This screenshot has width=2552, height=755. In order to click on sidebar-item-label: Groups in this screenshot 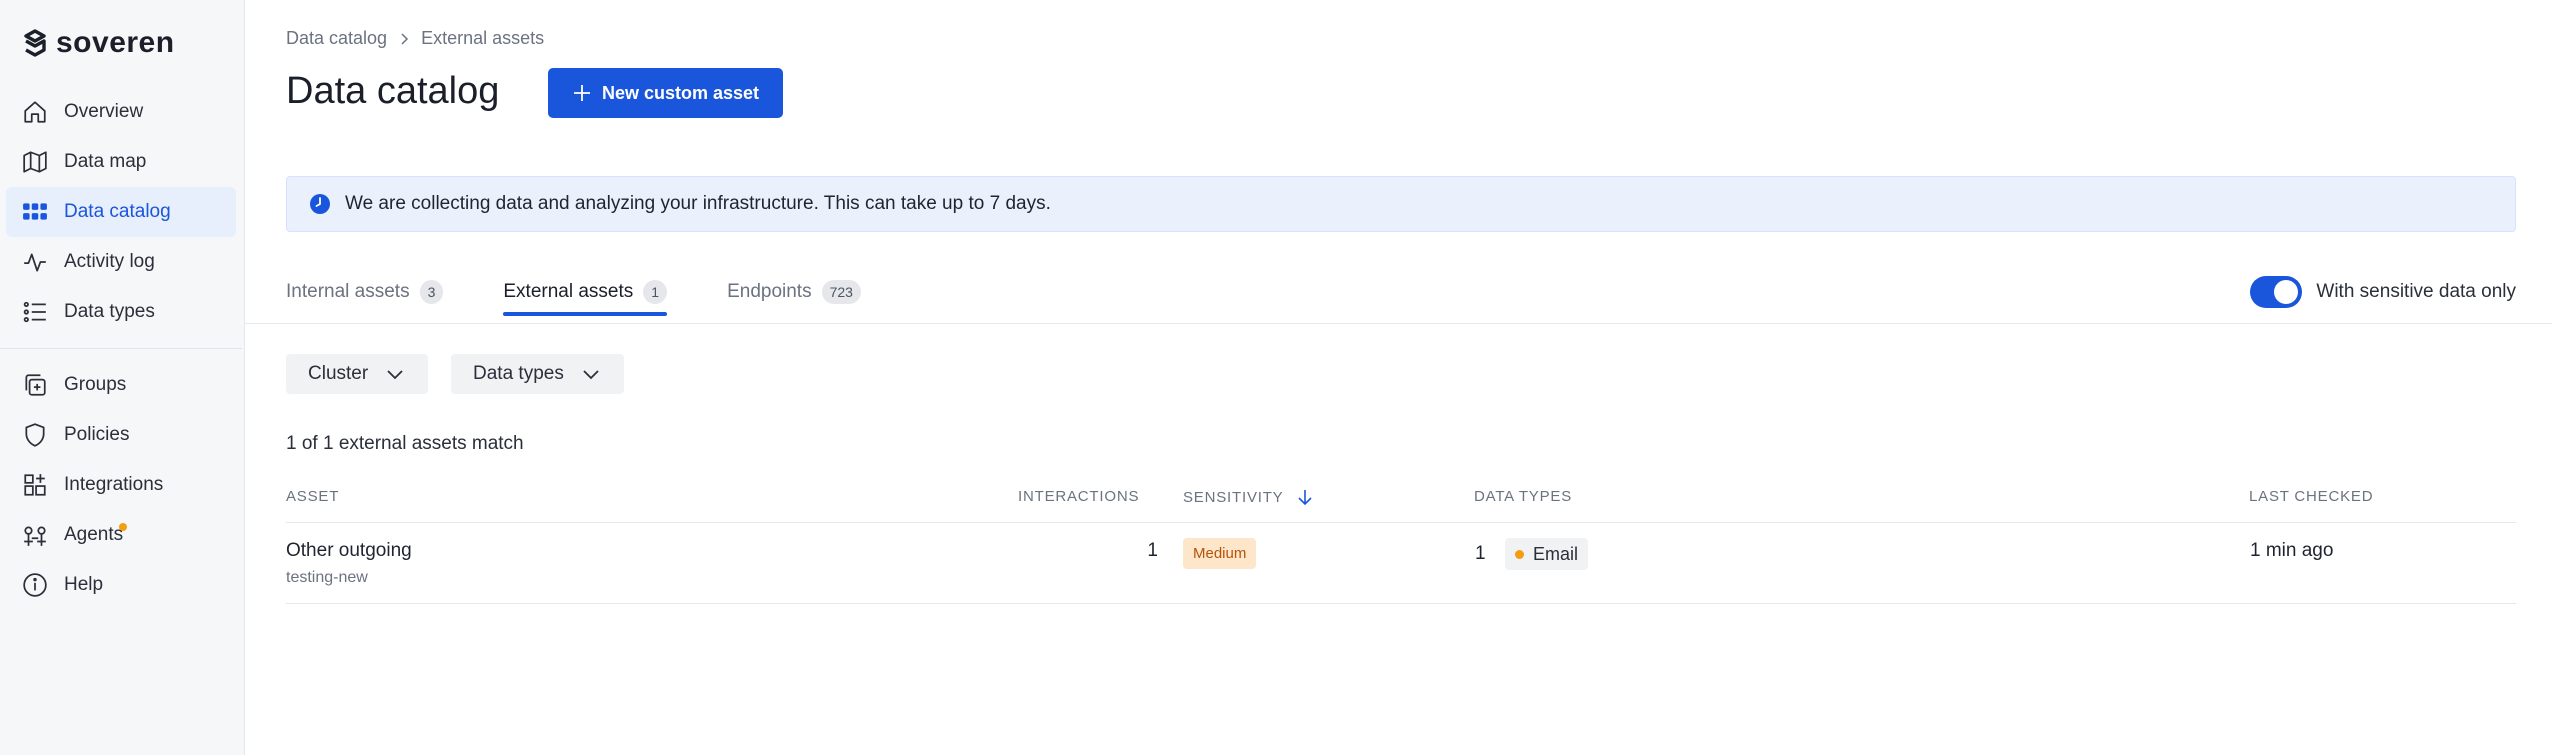, I will do `click(95, 384)`.